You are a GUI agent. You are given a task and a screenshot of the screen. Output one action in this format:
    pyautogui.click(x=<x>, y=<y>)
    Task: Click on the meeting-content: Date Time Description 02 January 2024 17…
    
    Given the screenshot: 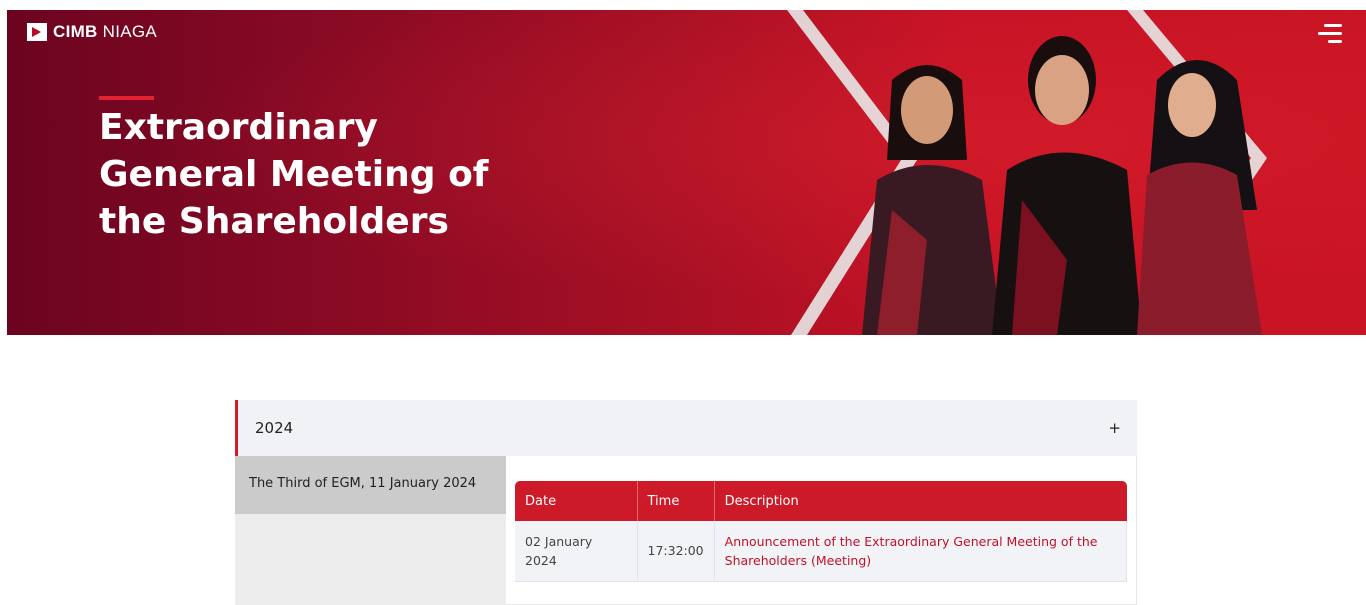 What is the action you would take?
    pyautogui.click(x=821, y=530)
    